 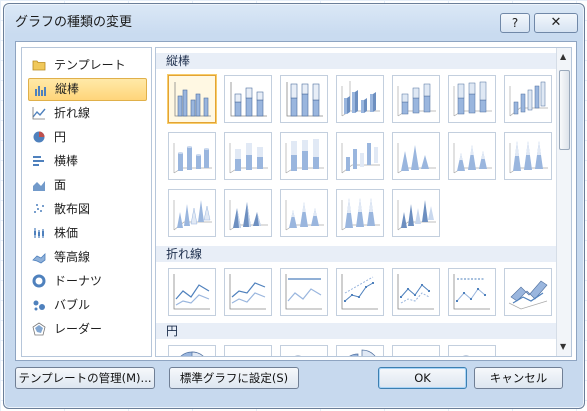 I want to click on 3d-cone-icon, so click(x=192, y=215).